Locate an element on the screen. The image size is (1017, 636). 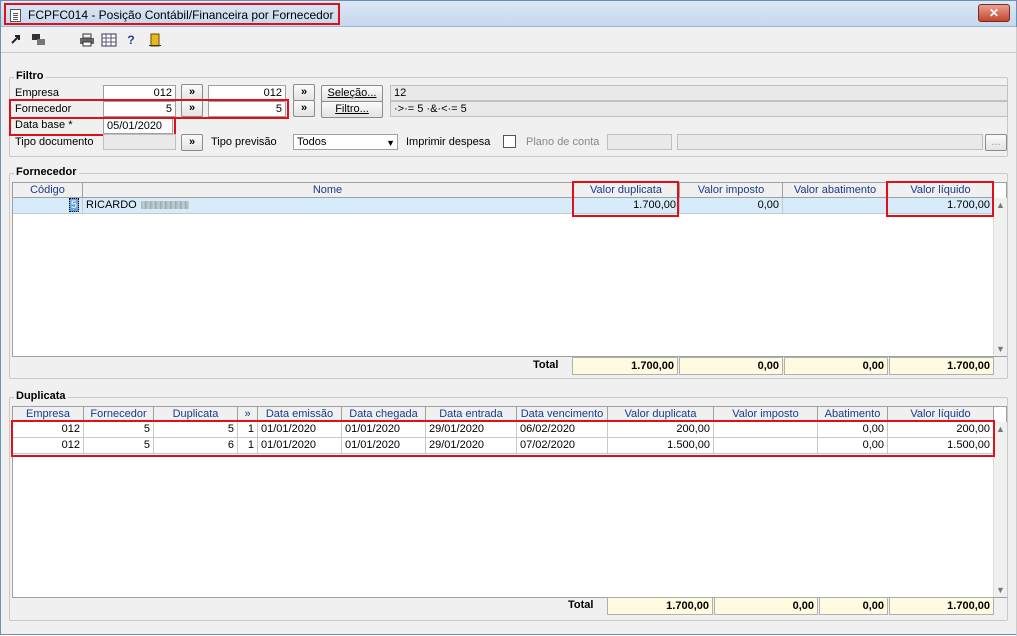
exit-door-icon is located at coordinates (155, 40).